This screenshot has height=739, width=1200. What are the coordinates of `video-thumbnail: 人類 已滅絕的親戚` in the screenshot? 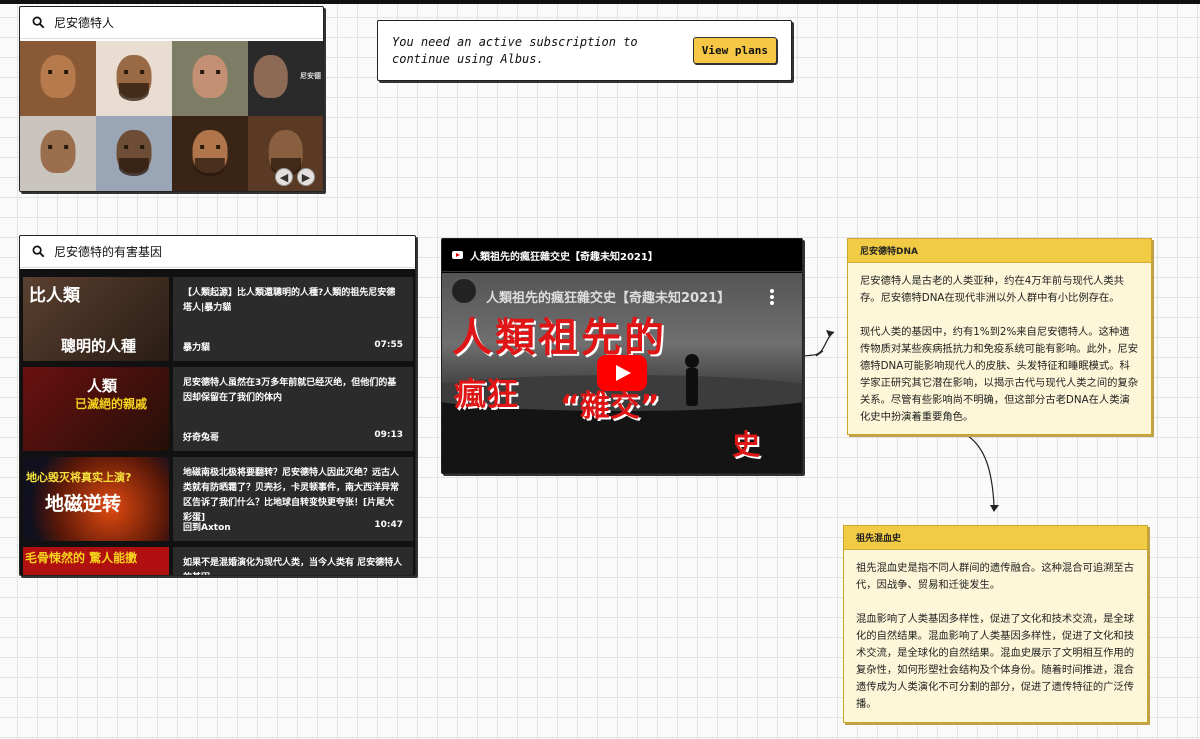 It's located at (96, 409).